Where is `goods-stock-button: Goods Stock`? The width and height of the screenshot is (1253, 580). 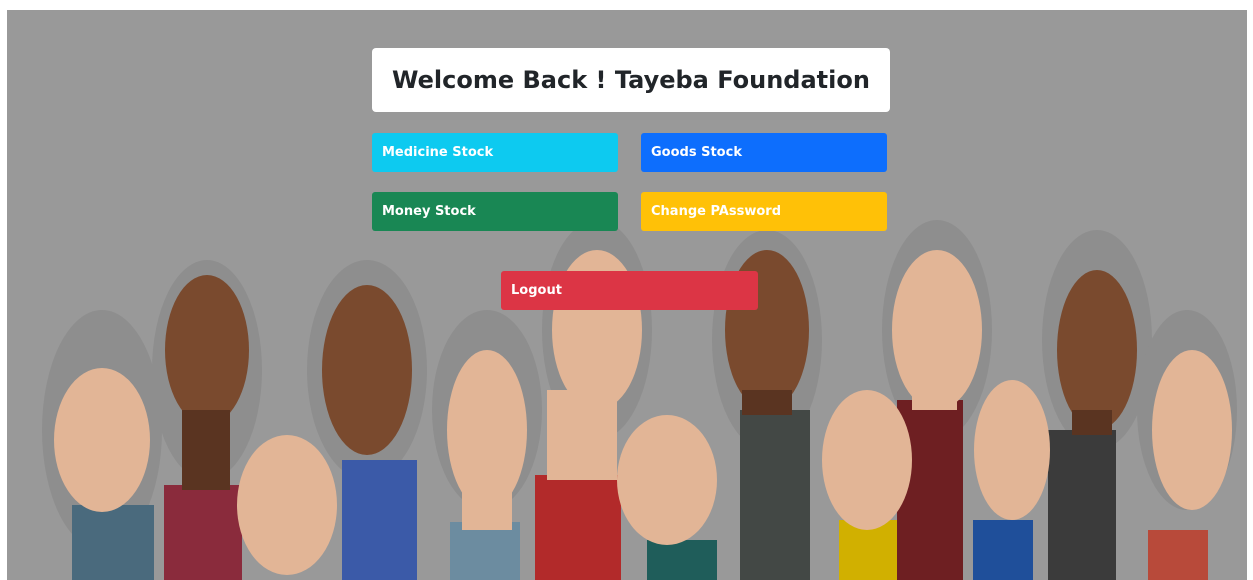 goods-stock-button: Goods Stock is located at coordinates (764, 152).